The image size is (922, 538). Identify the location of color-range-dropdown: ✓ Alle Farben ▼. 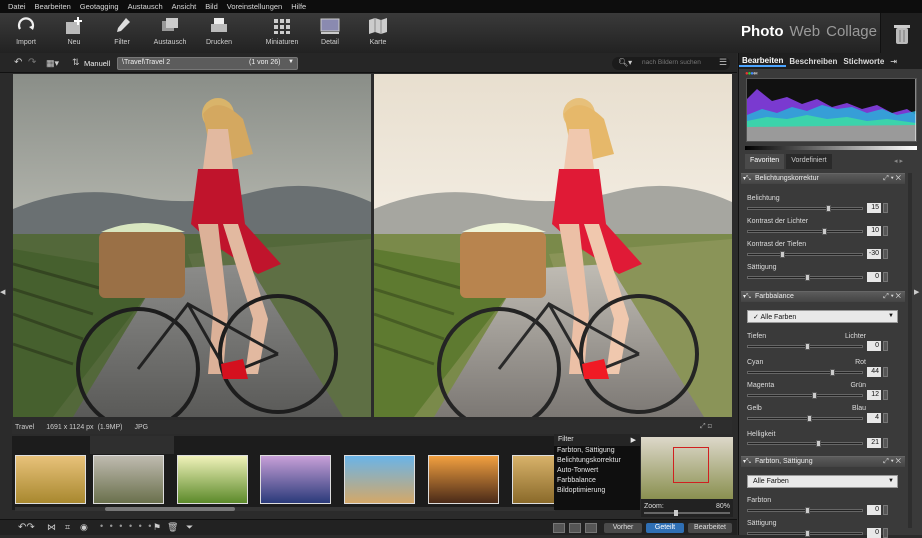
(822, 316).